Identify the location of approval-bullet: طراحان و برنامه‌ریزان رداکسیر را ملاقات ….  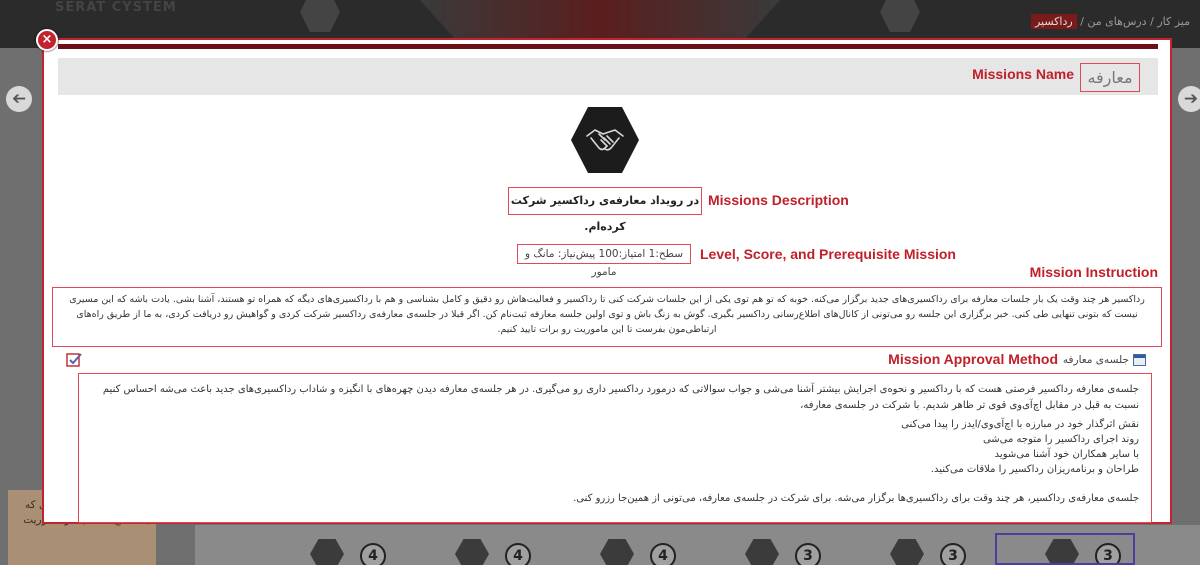
(1034, 469).